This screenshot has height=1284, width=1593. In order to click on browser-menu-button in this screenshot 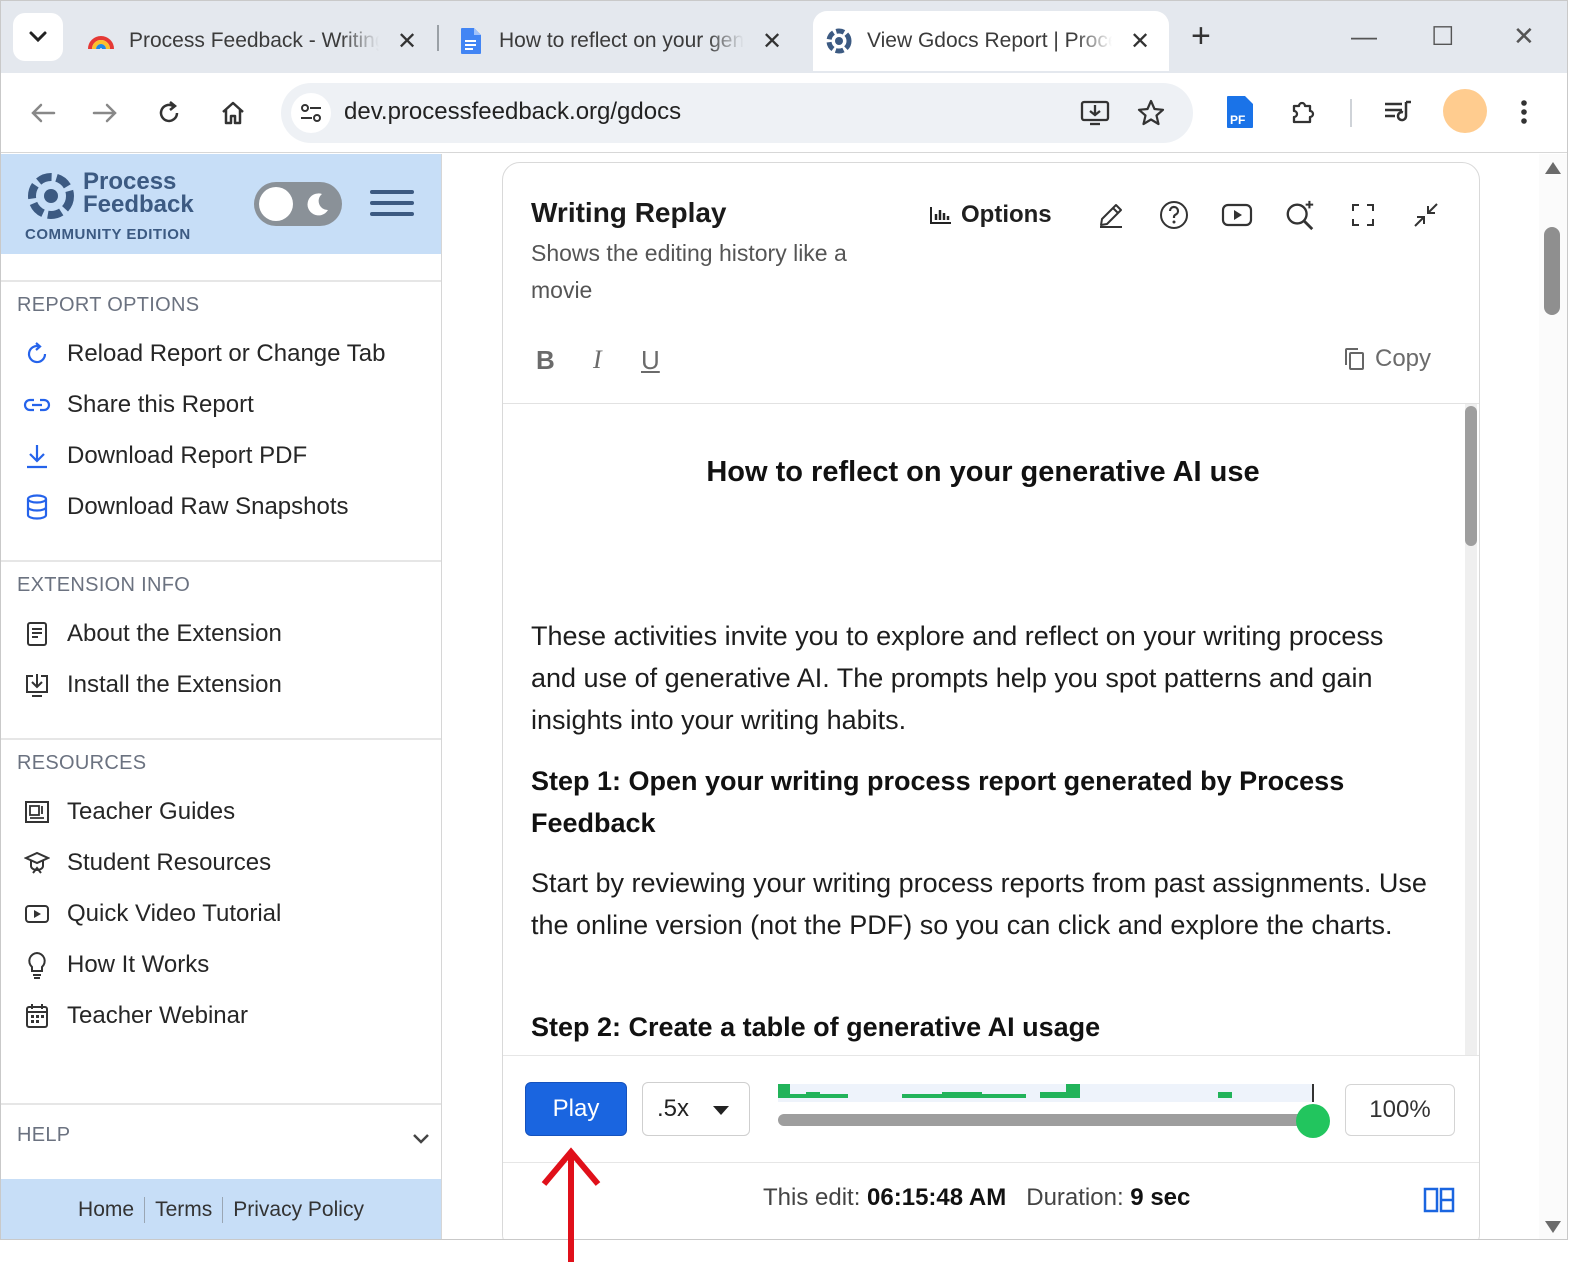, I will do `click(1524, 112)`.